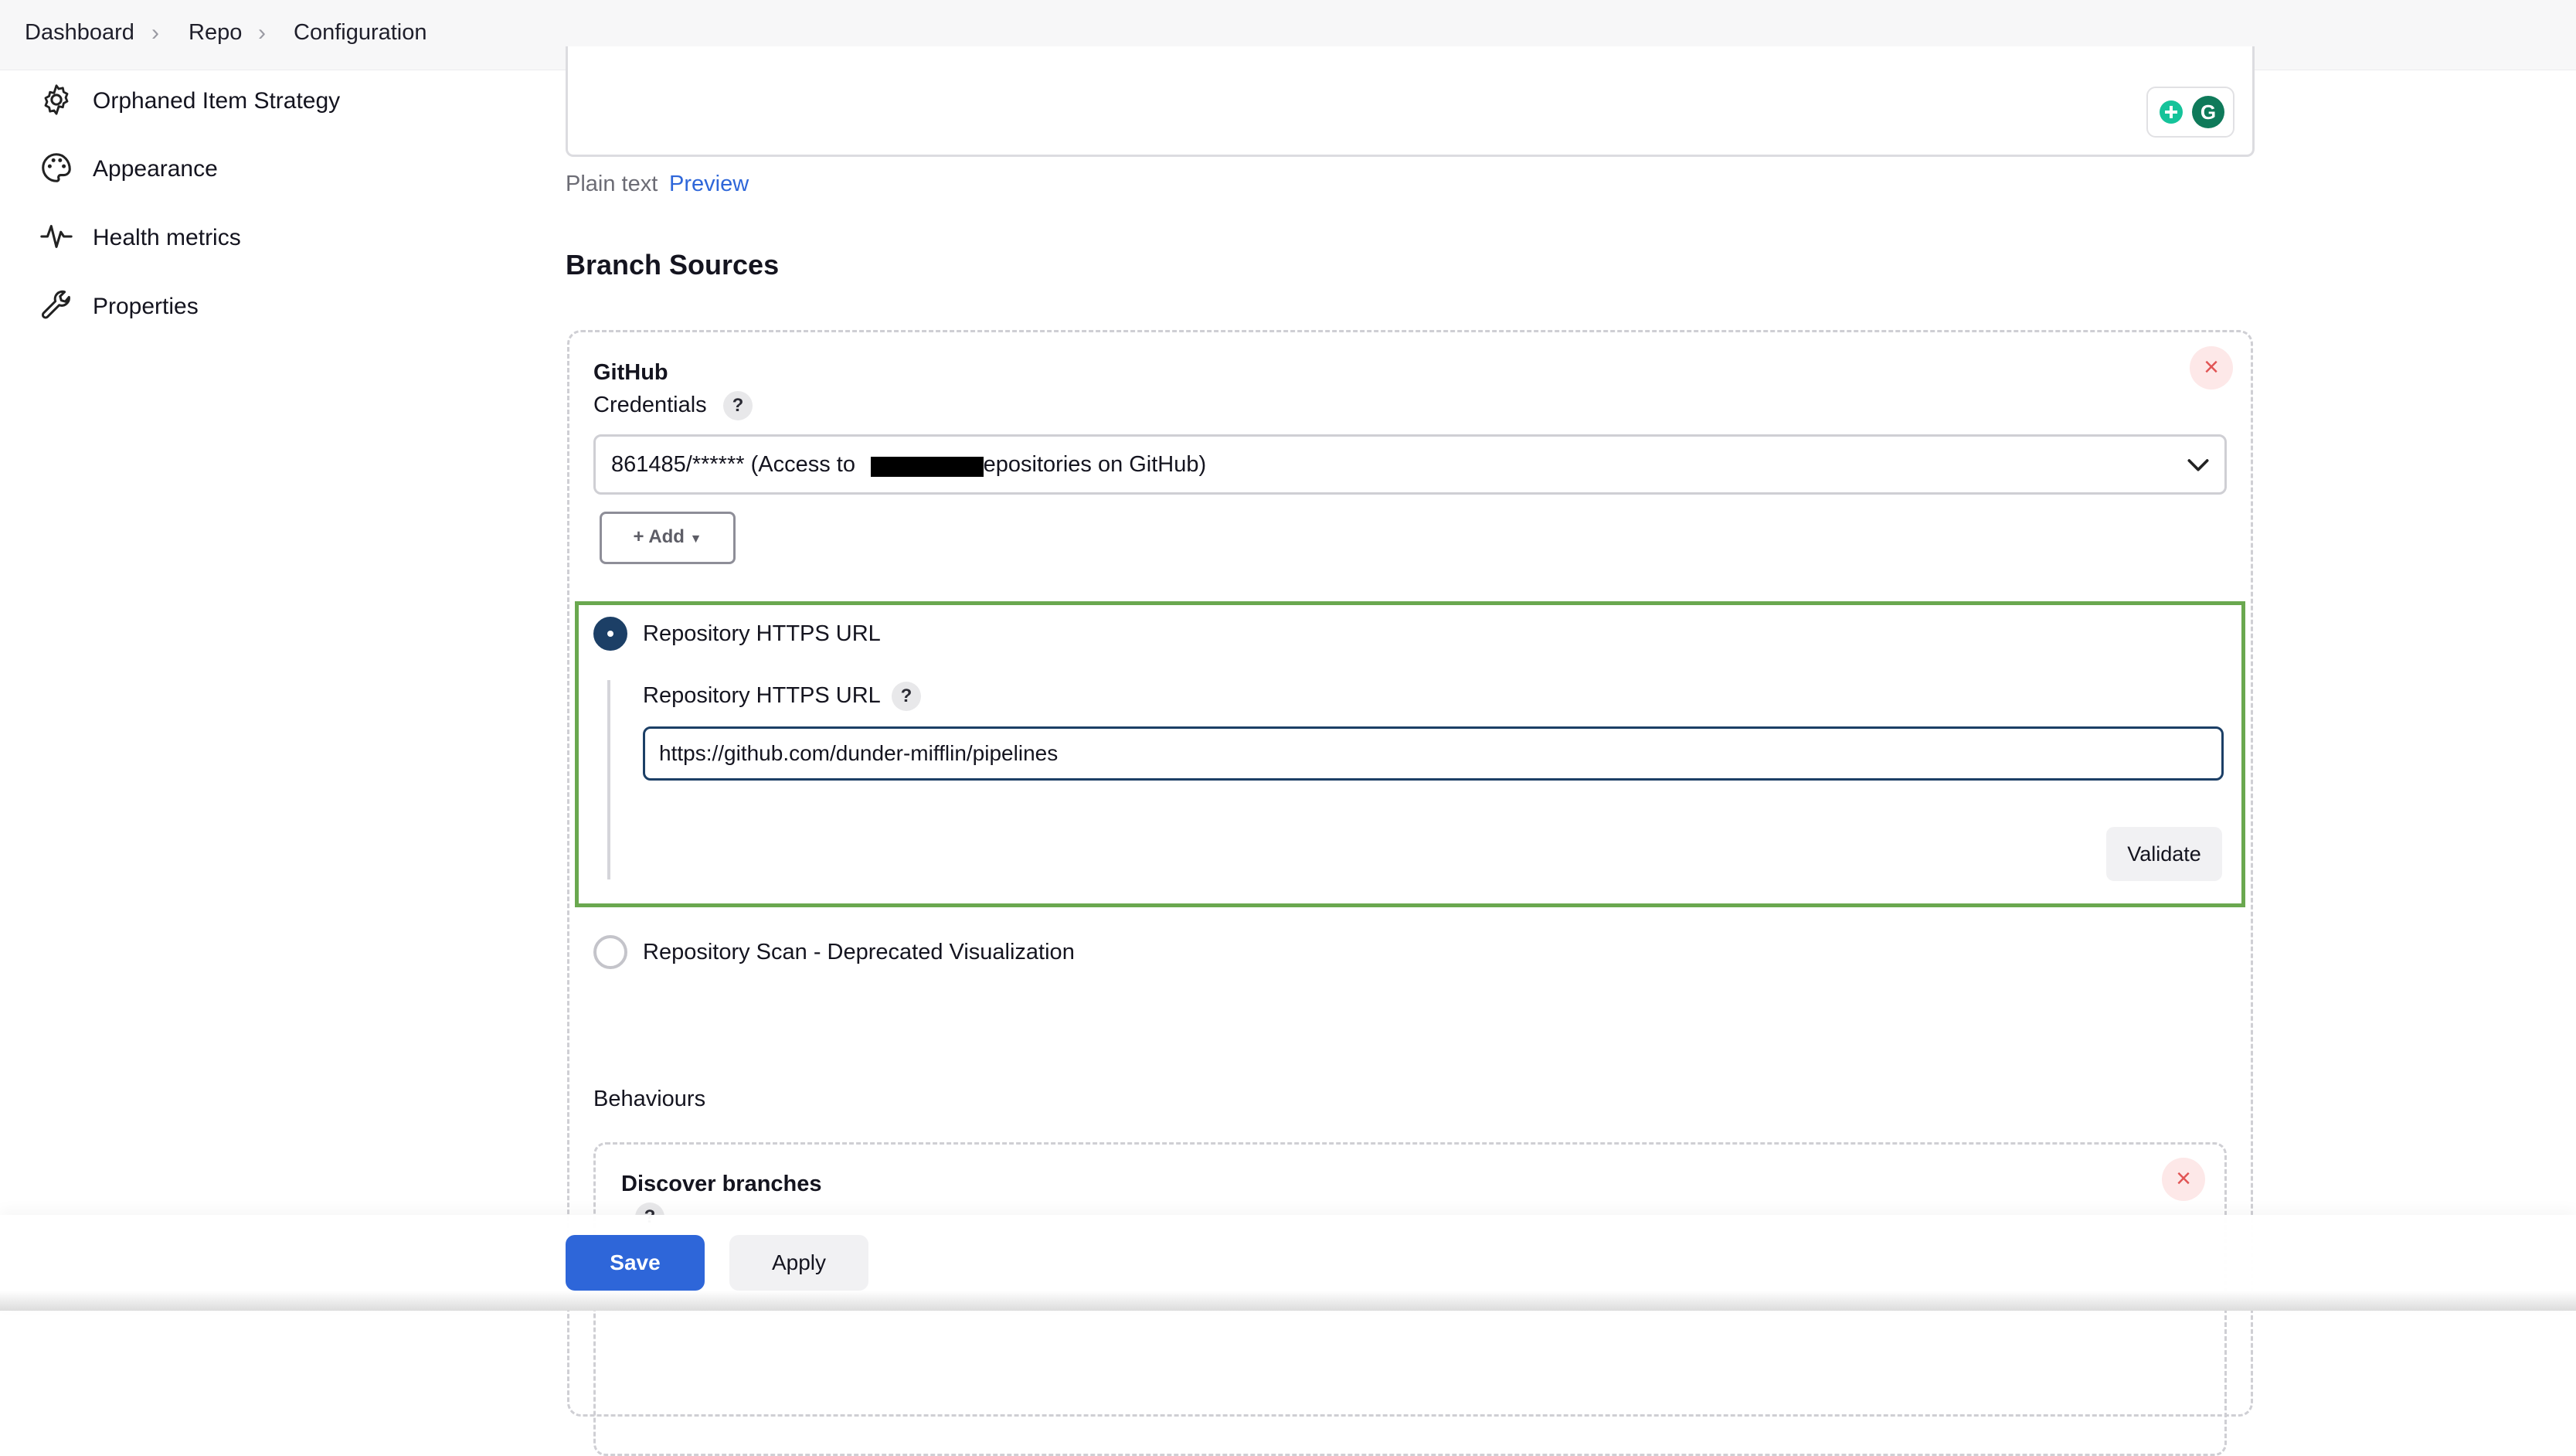 Image resolution: width=2576 pixels, height=1456 pixels. I want to click on apply-button: Apply, so click(798, 1263).